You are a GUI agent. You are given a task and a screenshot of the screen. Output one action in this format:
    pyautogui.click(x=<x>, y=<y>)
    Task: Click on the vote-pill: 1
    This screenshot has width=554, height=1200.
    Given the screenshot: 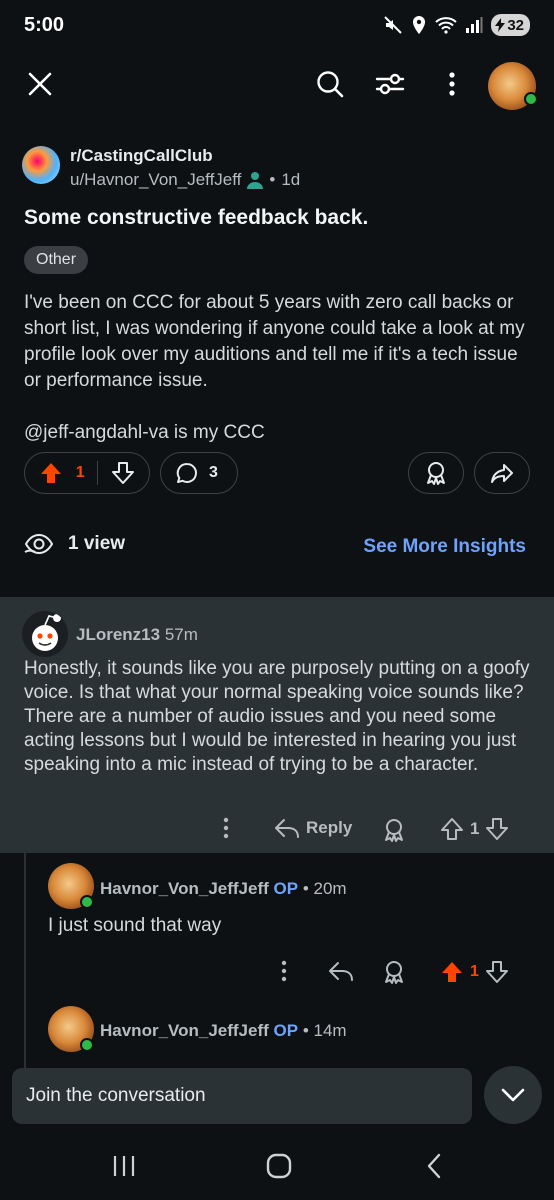 What is the action you would take?
    pyautogui.click(x=87, y=473)
    